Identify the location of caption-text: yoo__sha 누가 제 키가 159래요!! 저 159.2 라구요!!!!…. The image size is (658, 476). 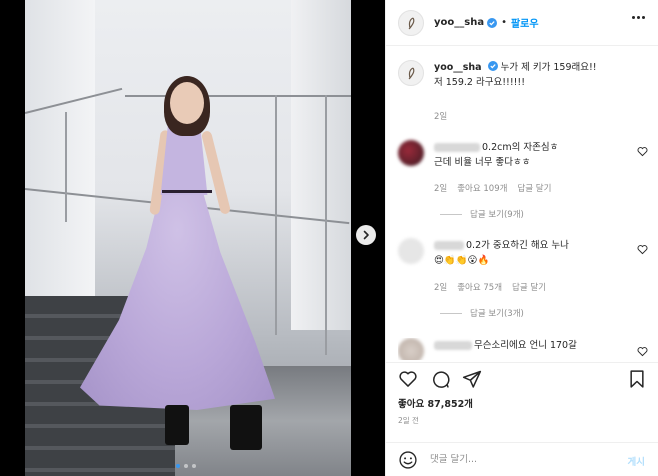
(515, 75).